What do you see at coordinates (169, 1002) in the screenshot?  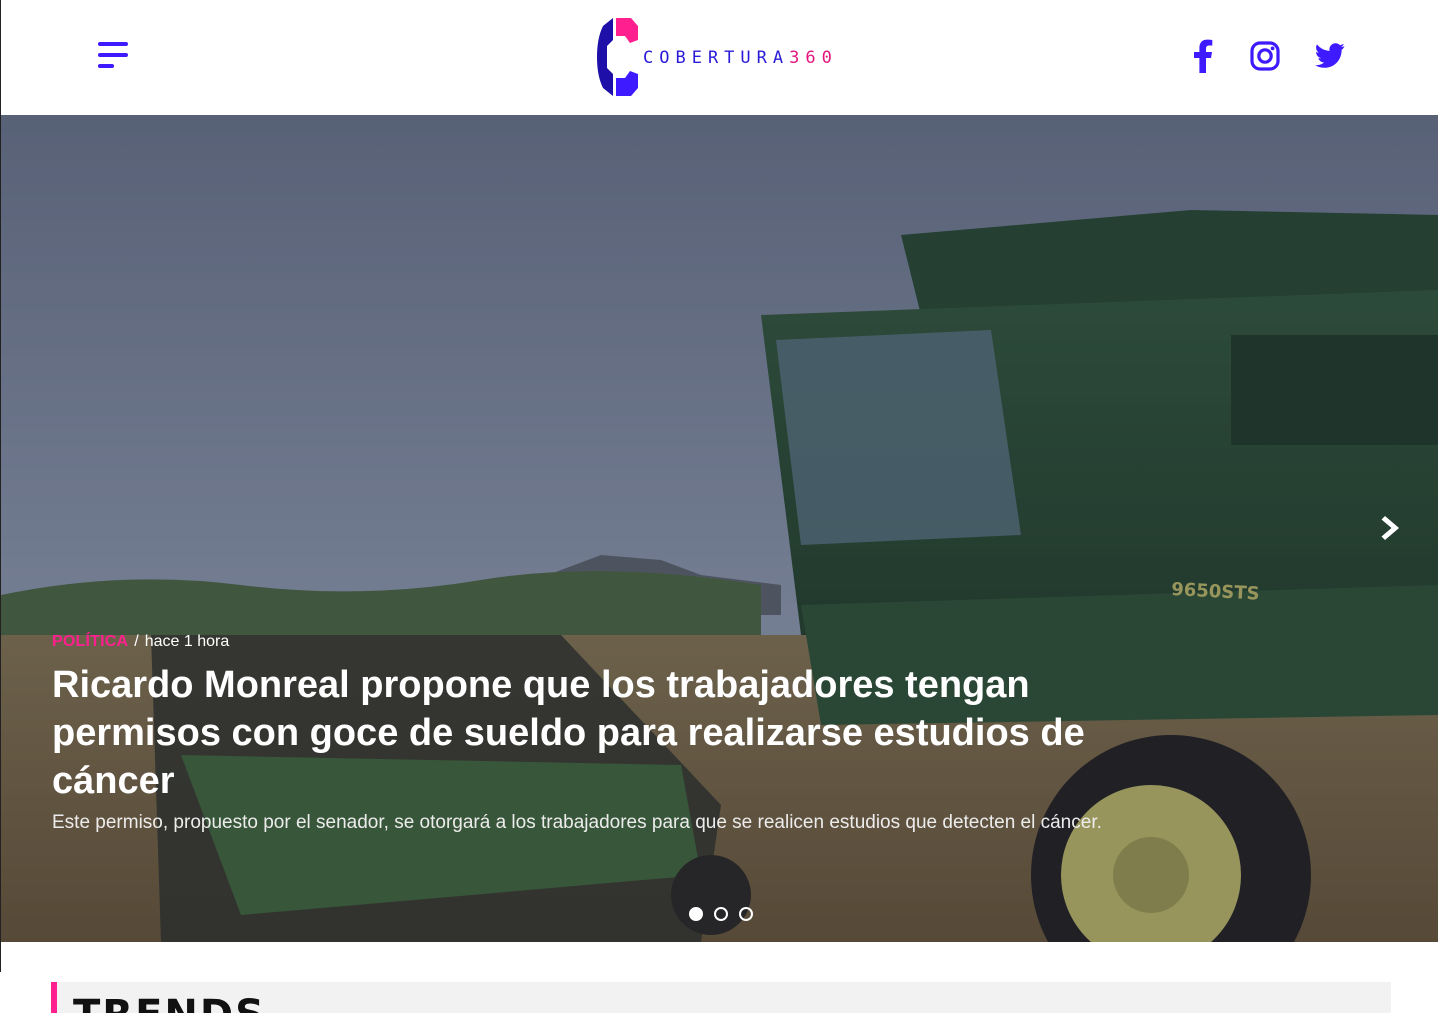 I see `trends-heading: TRENDS` at bounding box center [169, 1002].